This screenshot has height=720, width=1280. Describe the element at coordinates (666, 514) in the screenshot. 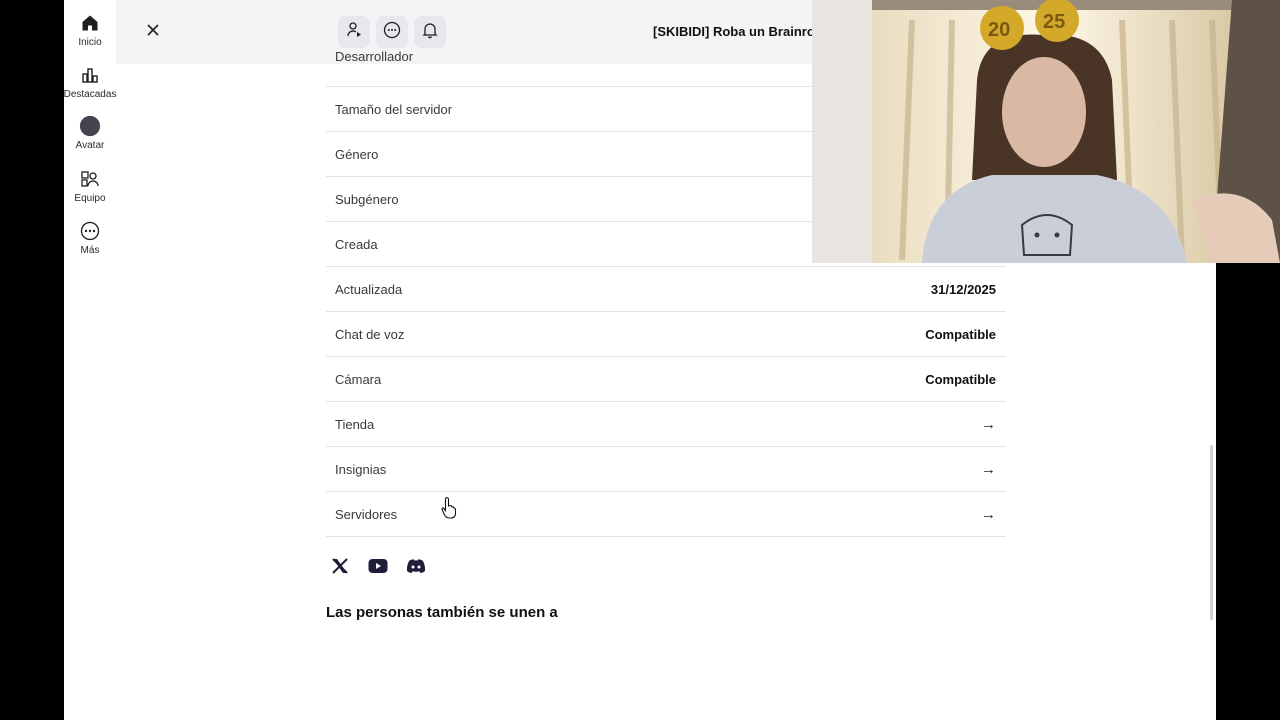

I see `servers-link-row: Servidores →` at that location.